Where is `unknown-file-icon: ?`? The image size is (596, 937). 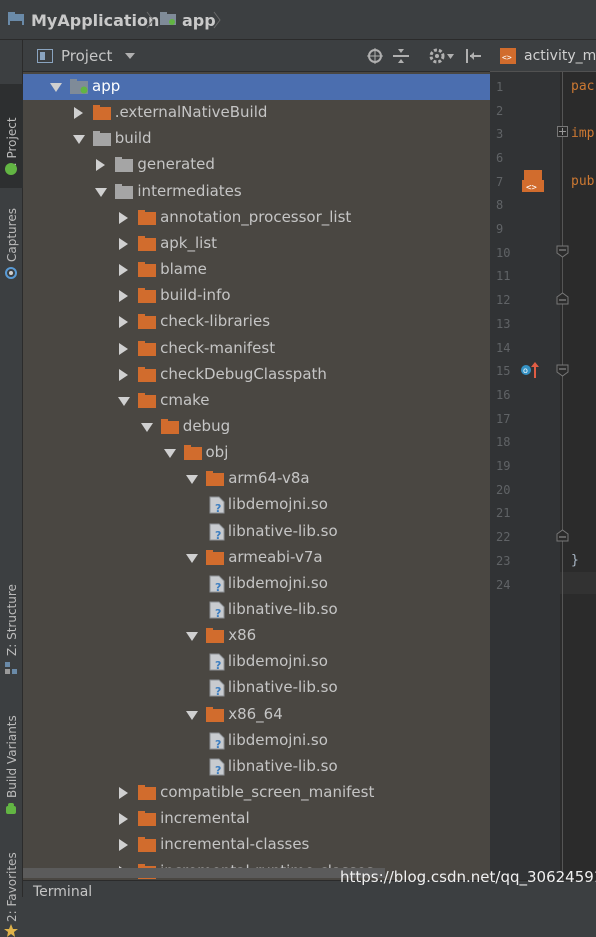
unknown-file-icon: ? is located at coordinates (217, 688).